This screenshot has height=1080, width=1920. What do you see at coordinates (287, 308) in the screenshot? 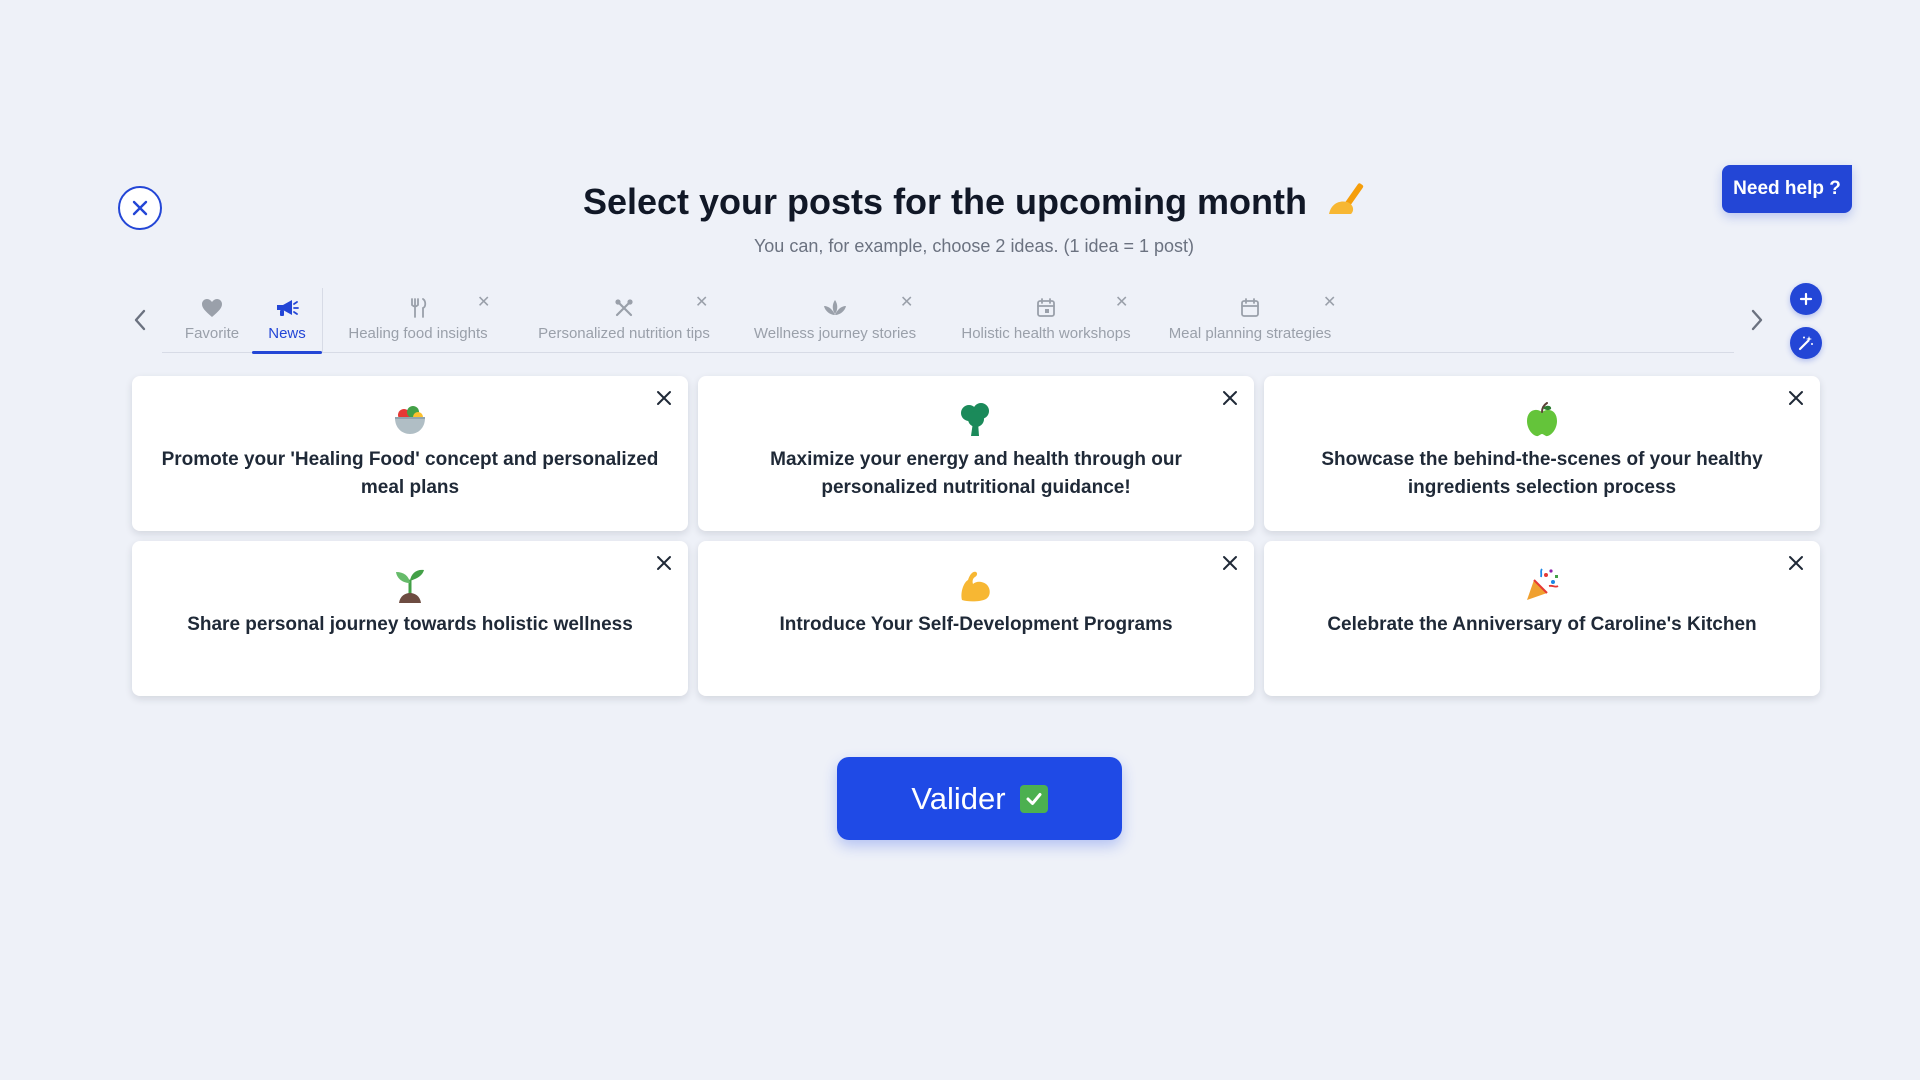
I see `megaphone-icon` at bounding box center [287, 308].